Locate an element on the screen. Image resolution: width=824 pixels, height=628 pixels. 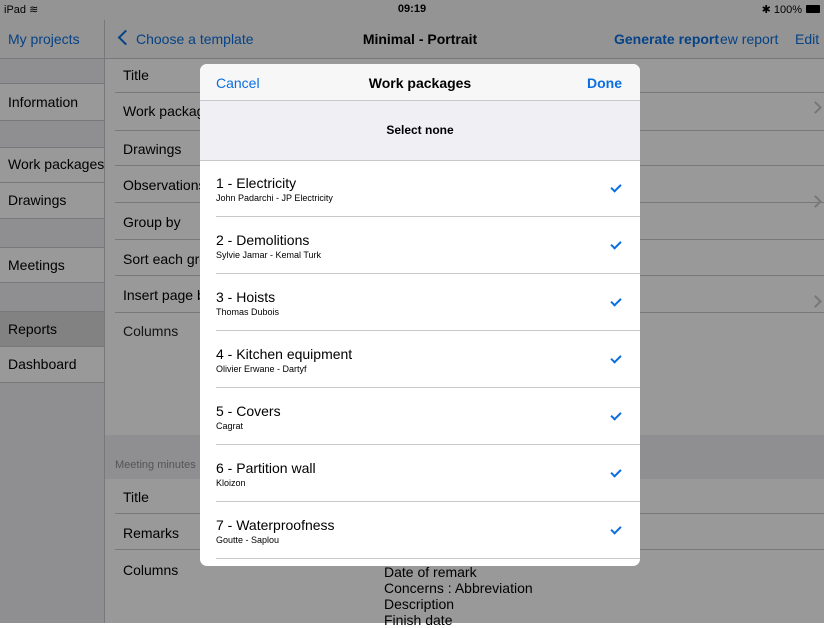
list-item: 7 - Waterproofness Goutte - Saplou is located at coordinates (420, 531).